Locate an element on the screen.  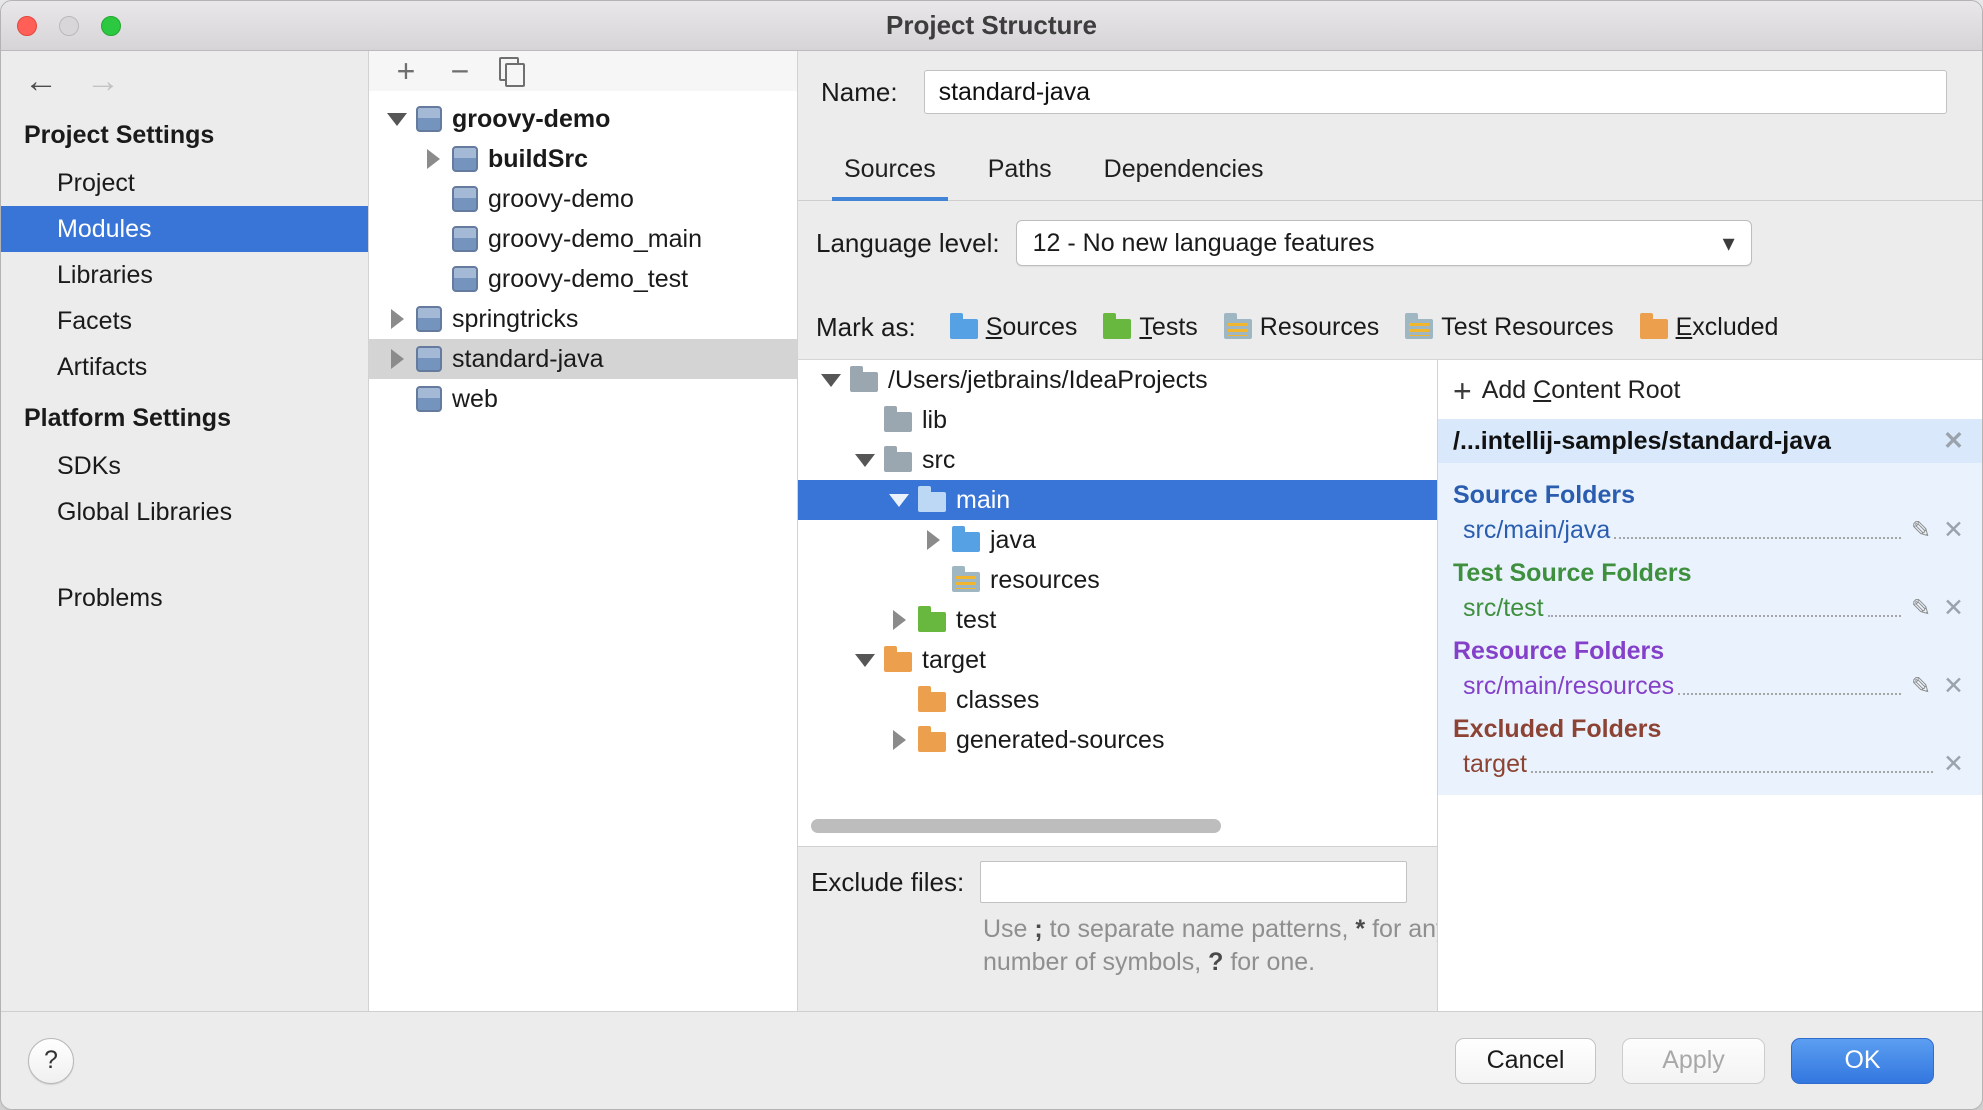
tree-row-resources: resources is located at coordinates (1117, 580).